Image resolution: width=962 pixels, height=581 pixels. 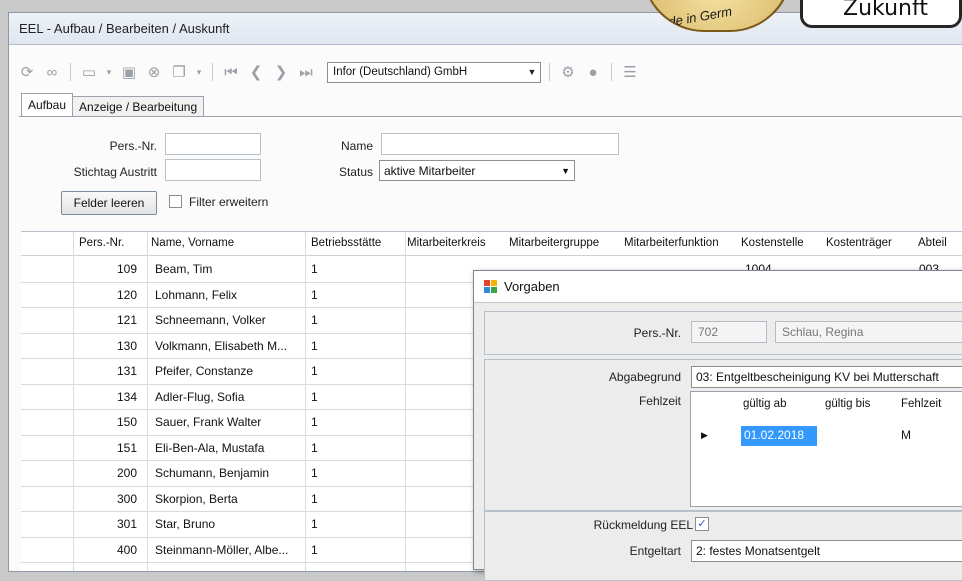 I want to click on dialog-titlebar: Vorgaben, so click(x=718, y=287).